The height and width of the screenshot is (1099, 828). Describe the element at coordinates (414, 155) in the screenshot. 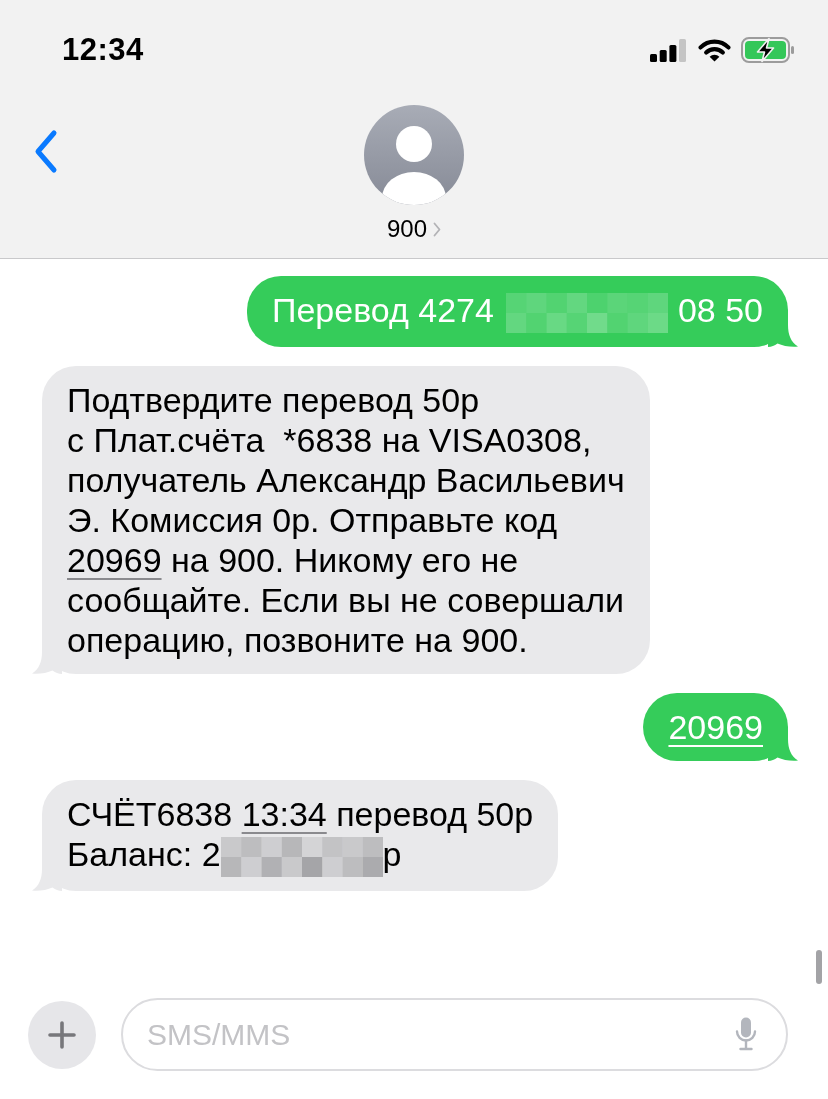

I see `avatar-icon` at that location.